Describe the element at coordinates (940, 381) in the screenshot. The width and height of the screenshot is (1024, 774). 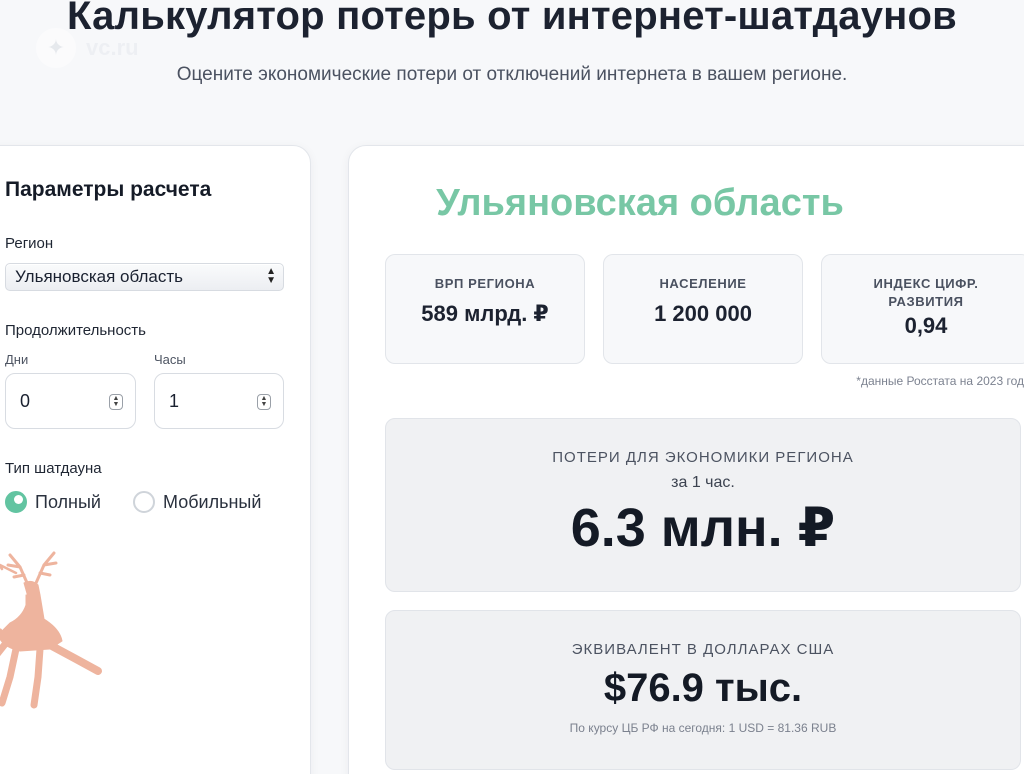
I see `data-source-footnote: *данные Росстата на 2023 год` at that location.